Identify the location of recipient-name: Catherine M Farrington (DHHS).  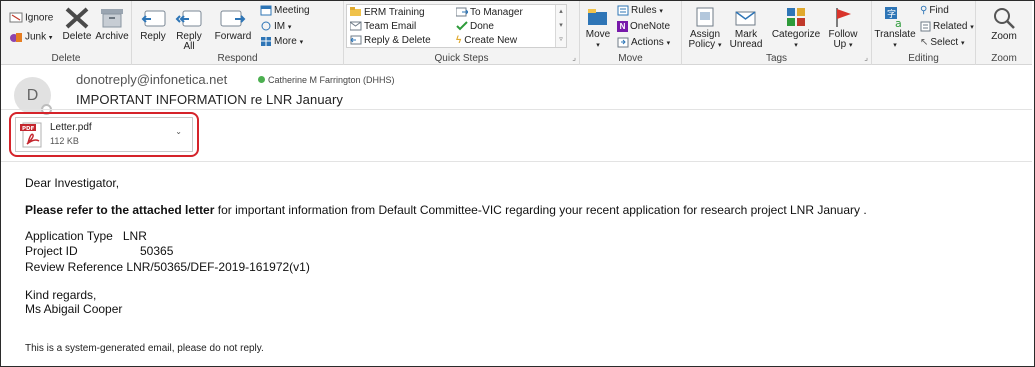
(331, 80).